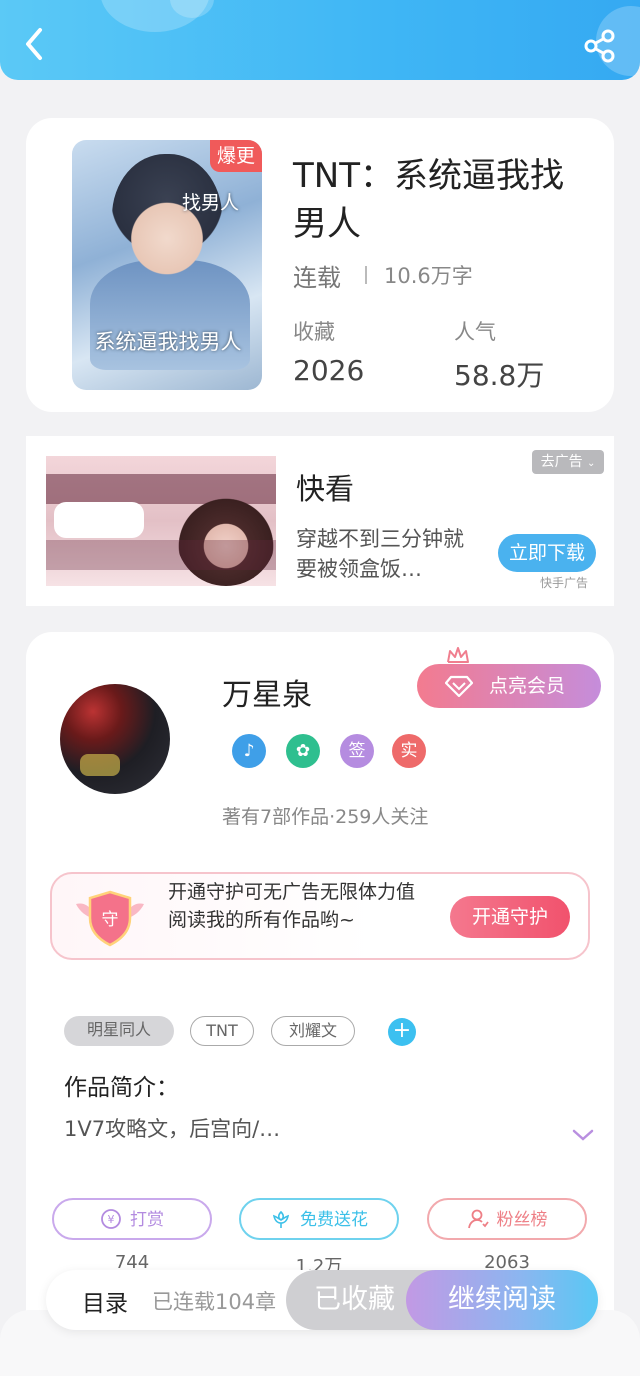 The height and width of the screenshot is (1376, 640). Describe the element at coordinates (320, 521) in the screenshot. I see `ad-card: 快看 穿越不到三分钟就要被领盒饭… 去广告 ⌄ 立即下载 快手广告` at that location.